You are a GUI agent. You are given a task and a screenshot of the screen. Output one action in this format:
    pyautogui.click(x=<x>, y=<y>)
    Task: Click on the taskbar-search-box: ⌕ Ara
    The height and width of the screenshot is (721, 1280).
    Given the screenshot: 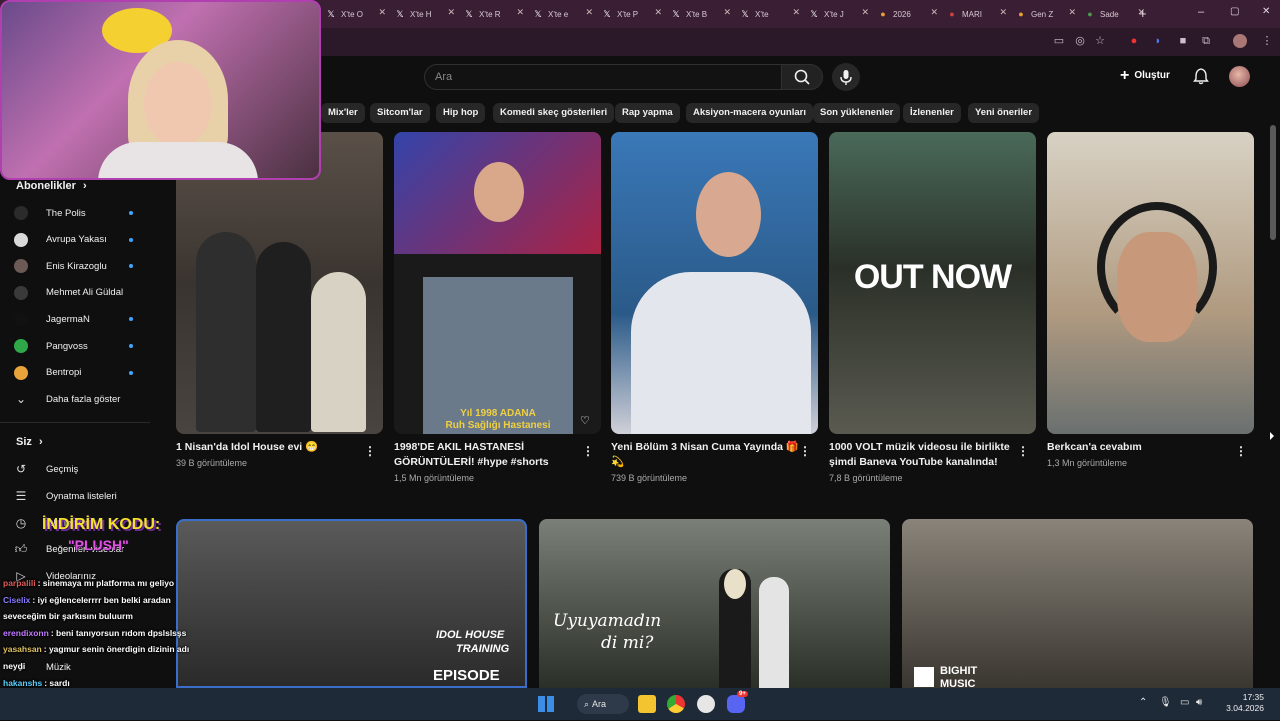 What is the action you would take?
    pyautogui.click(x=603, y=704)
    